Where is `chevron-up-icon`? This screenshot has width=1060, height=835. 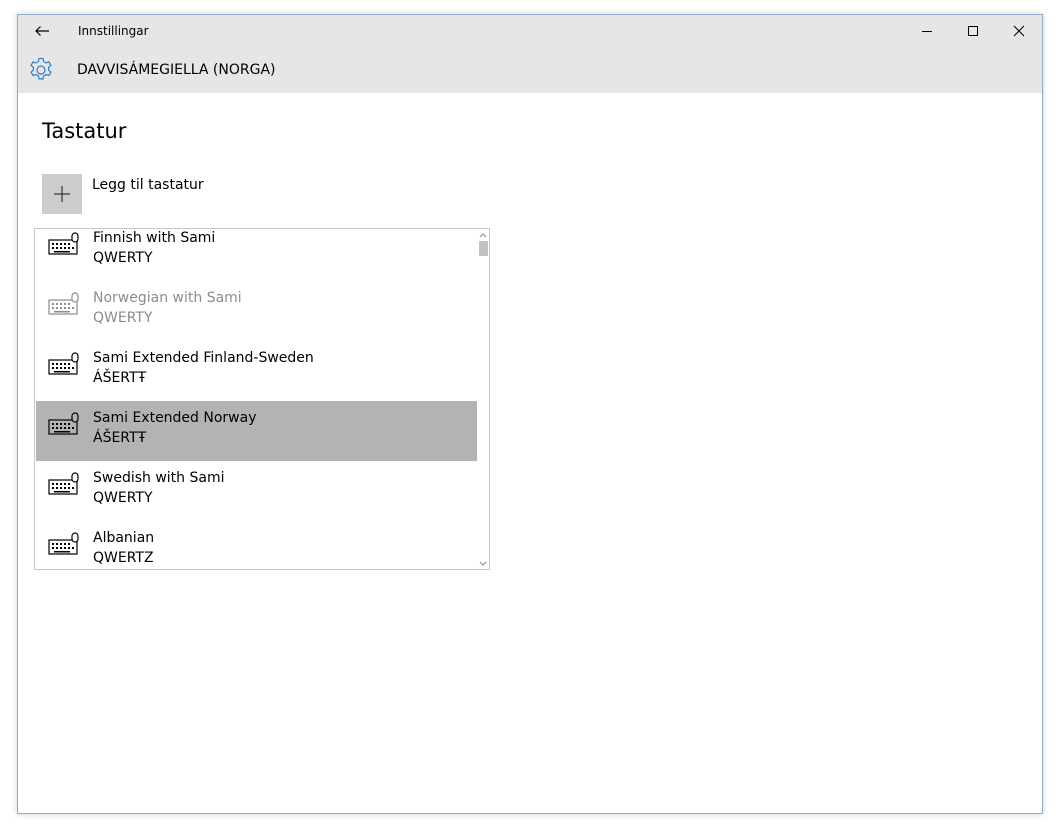 chevron-up-icon is located at coordinates (483, 234).